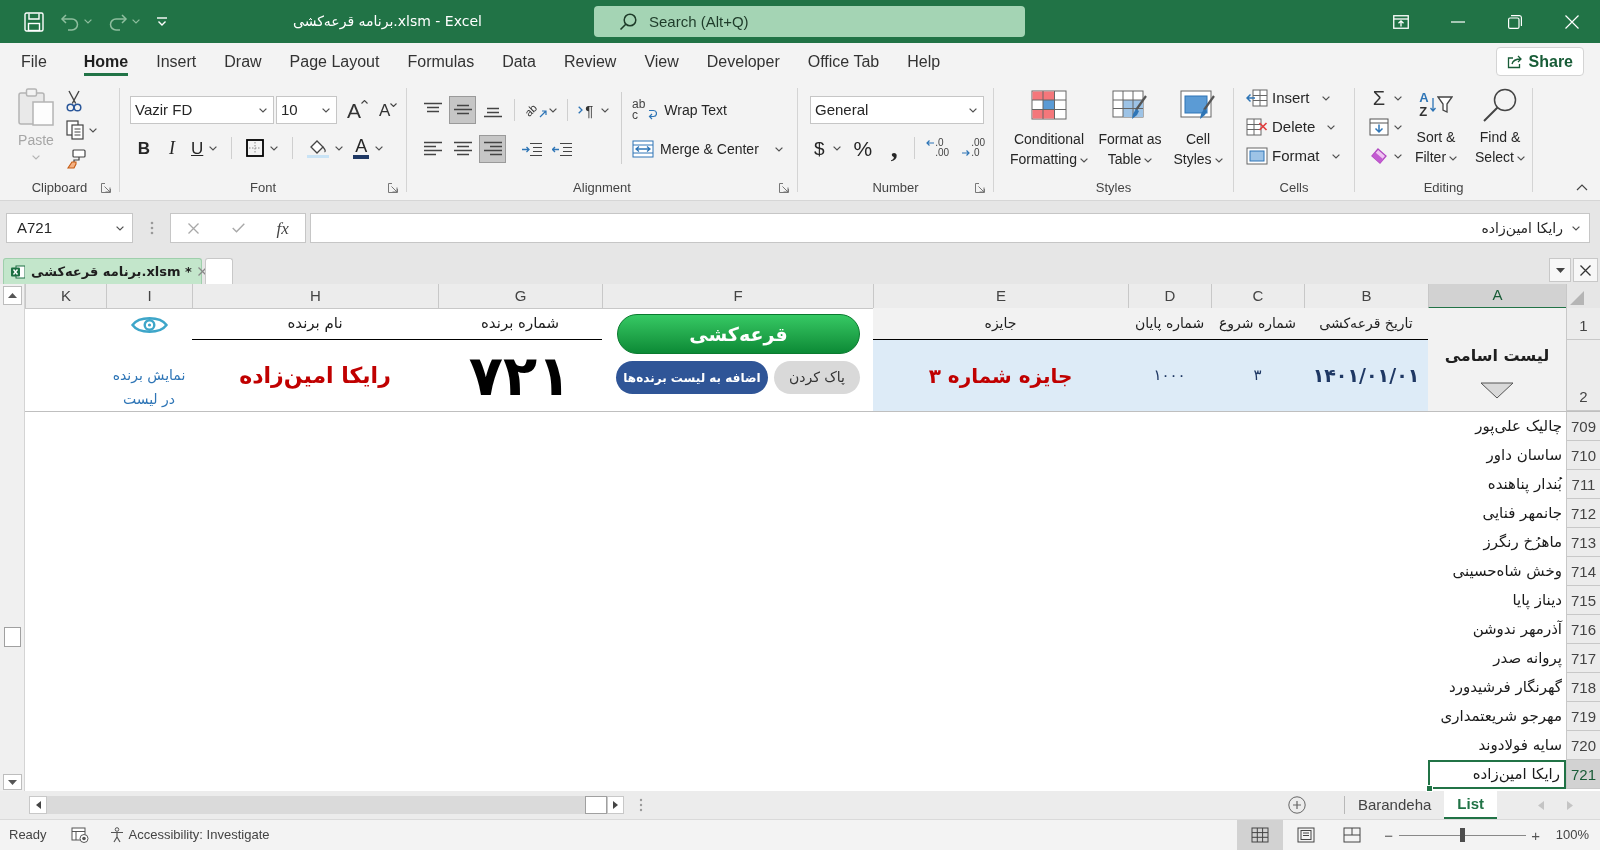 The width and height of the screenshot is (1600, 850). I want to click on add-to-winners-button: اضافه به لیست برنده‌ها, so click(692, 377).